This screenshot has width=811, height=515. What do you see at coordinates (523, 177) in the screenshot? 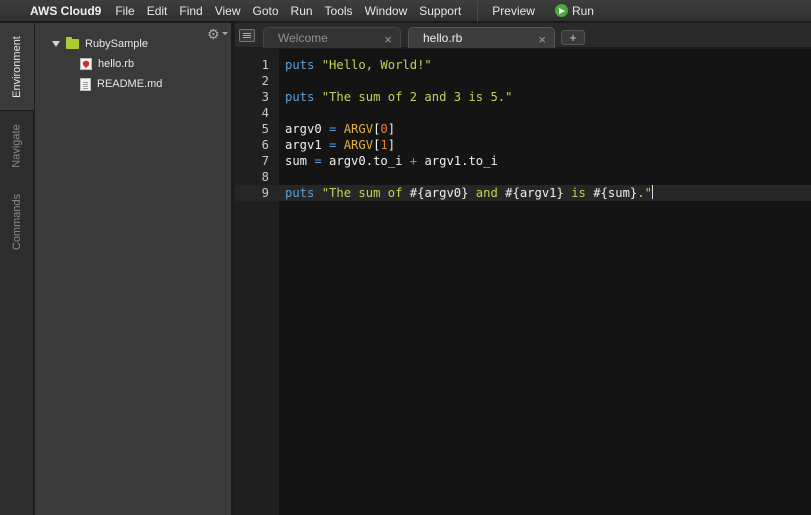
I see `code-line: 8` at bounding box center [523, 177].